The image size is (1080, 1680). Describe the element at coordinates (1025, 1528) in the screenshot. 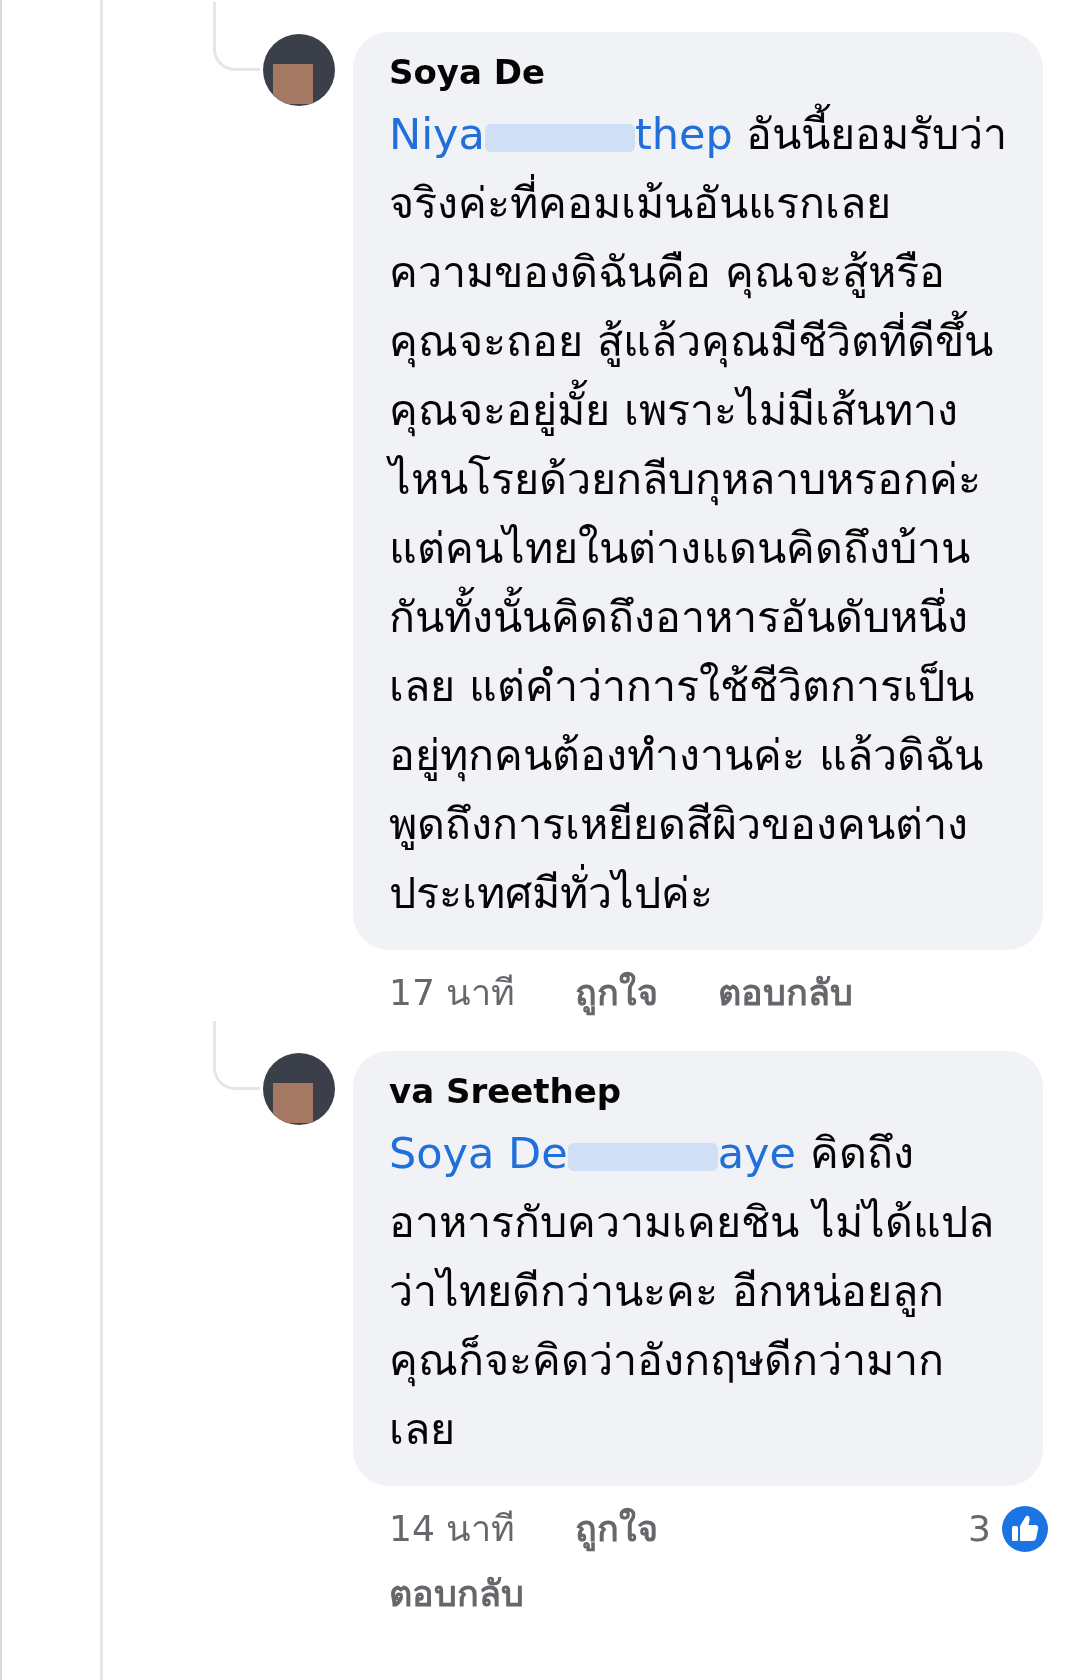

I see `thumbs-up-icon` at that location.